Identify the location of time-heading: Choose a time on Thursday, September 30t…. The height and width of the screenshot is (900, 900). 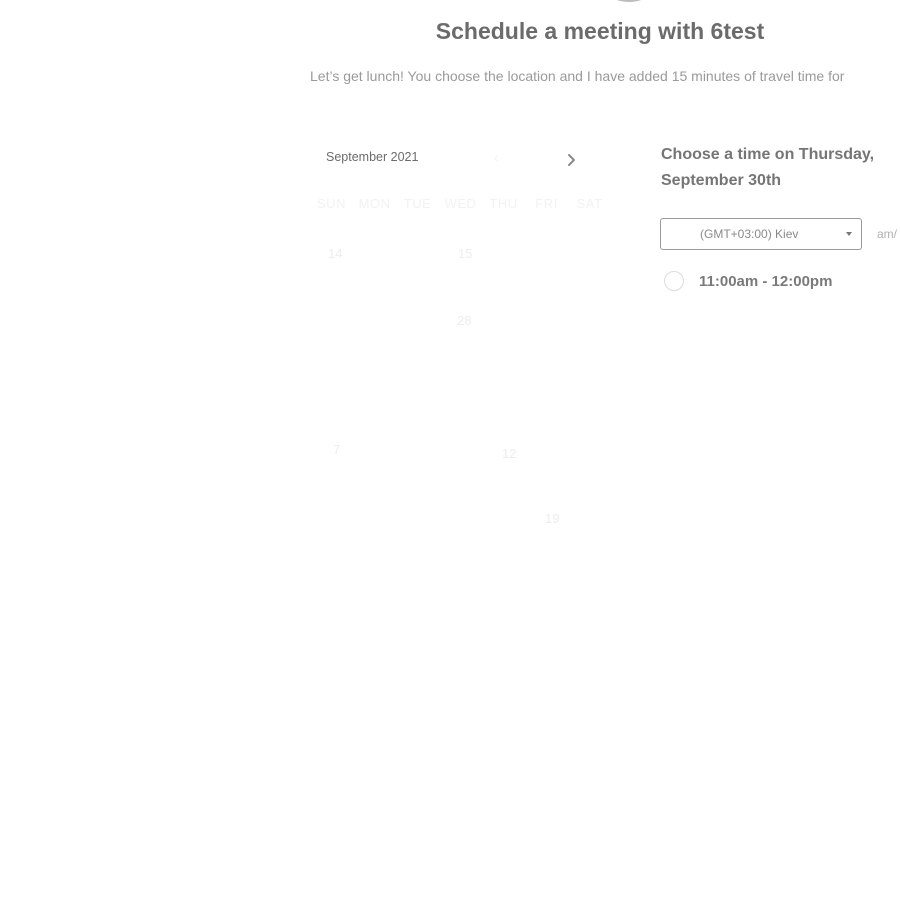
(768, 167).